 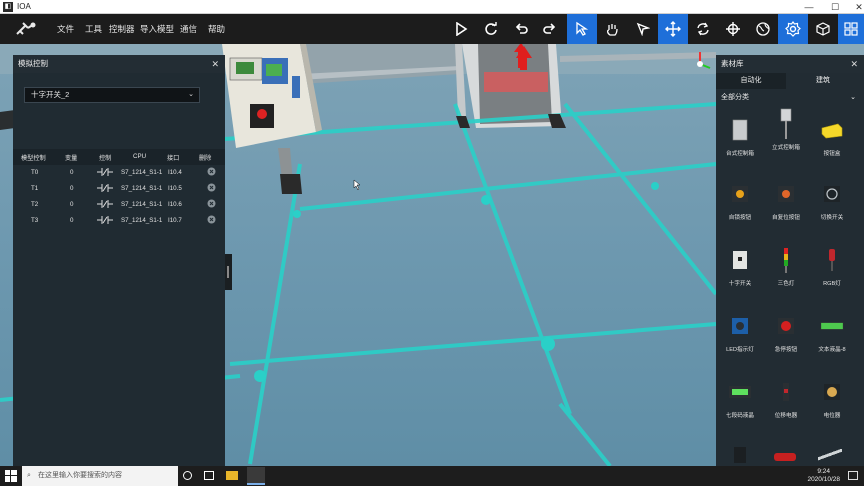 What do you see at coordinates (93, 29) in the screenshot?
I see `menu-tools: 工具` at bounding box center [93, 29].